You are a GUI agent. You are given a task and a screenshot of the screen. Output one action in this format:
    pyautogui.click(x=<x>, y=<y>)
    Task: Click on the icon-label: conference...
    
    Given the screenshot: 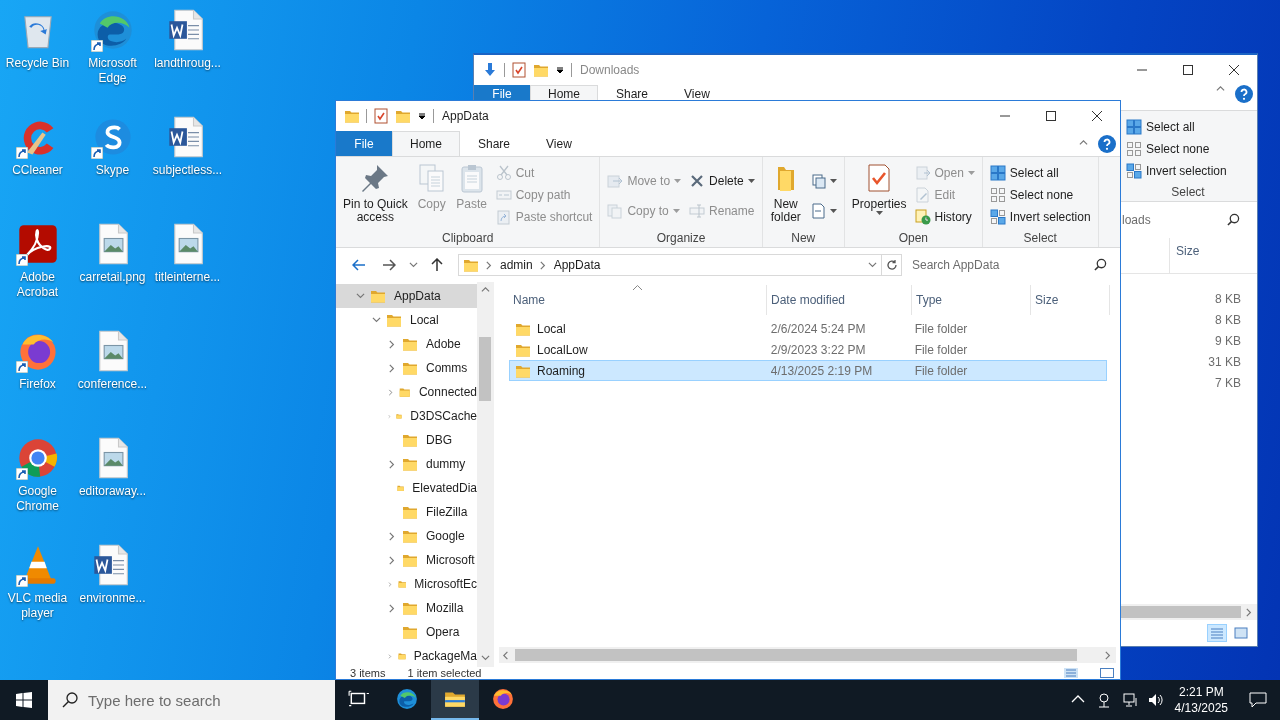 What is the action you would take?
    pyautogui.click(x=112, y=384)
    